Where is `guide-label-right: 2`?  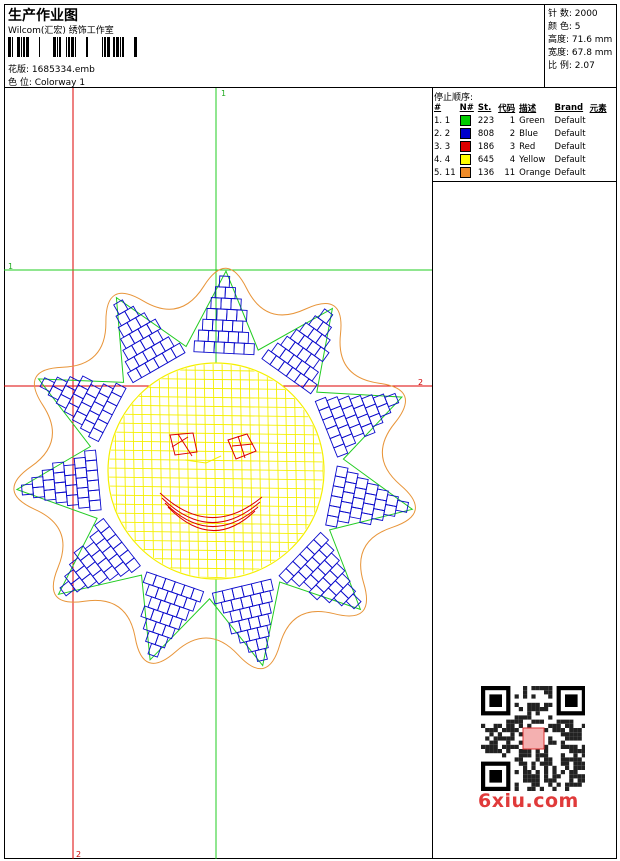
guide-label-right: 2 is located at coordinates (420, 382).